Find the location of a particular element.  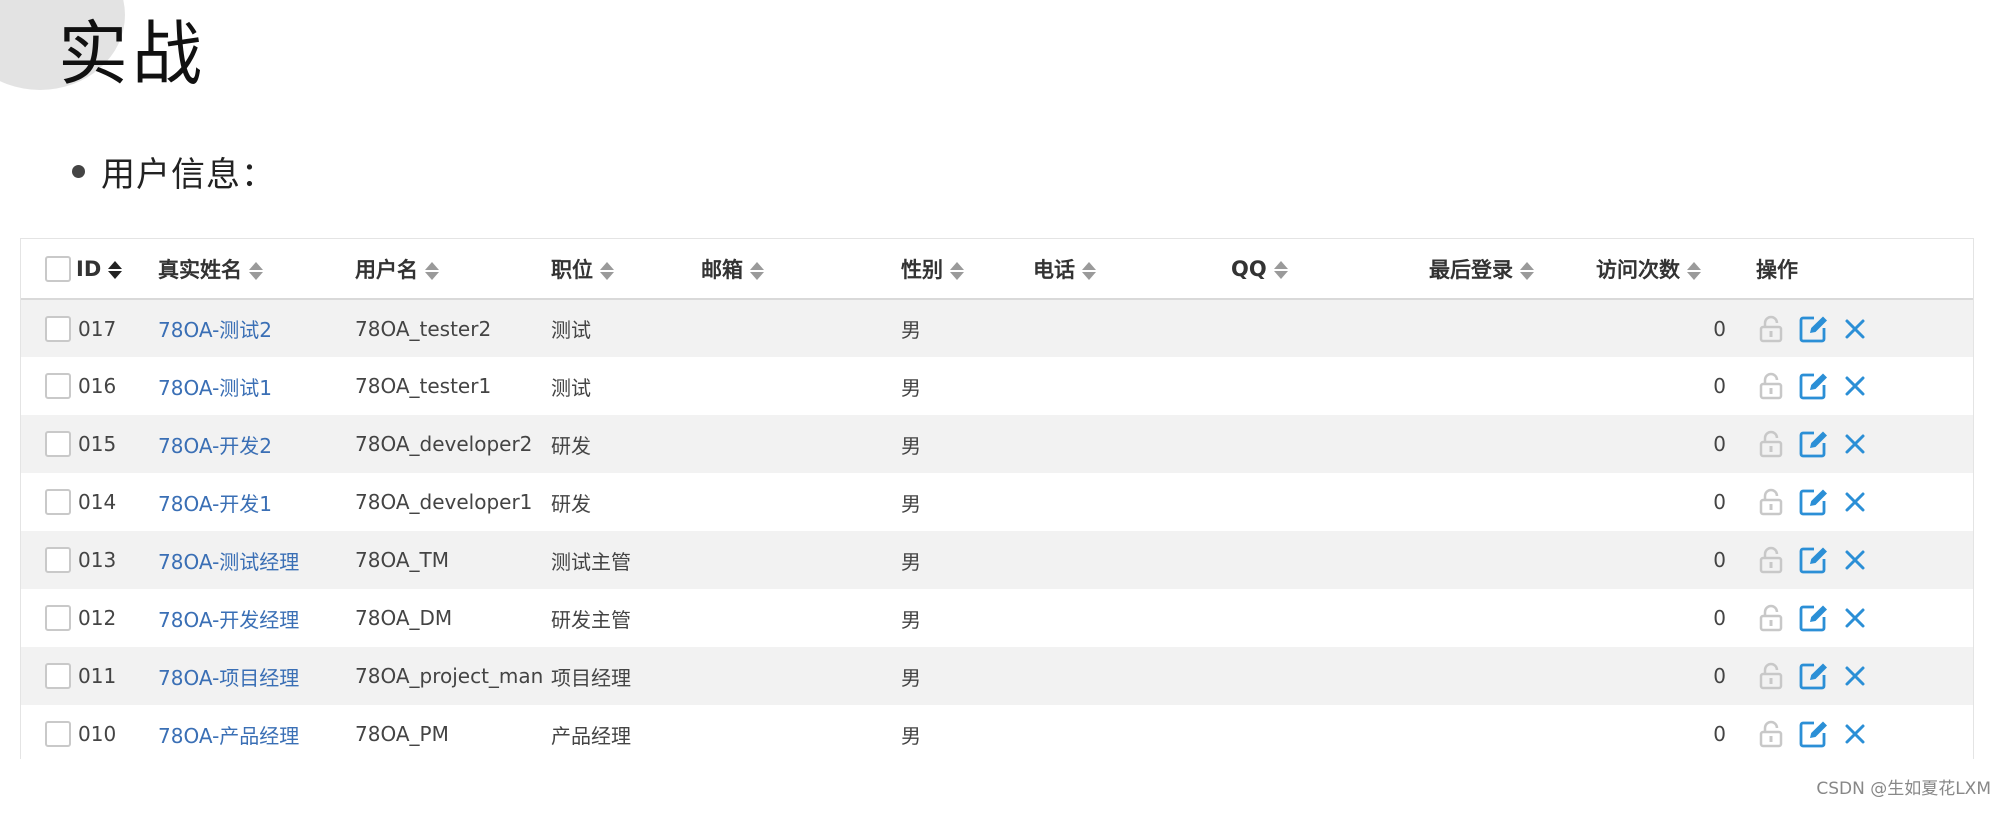

cell-actions is located at coordinates (1864, 676).